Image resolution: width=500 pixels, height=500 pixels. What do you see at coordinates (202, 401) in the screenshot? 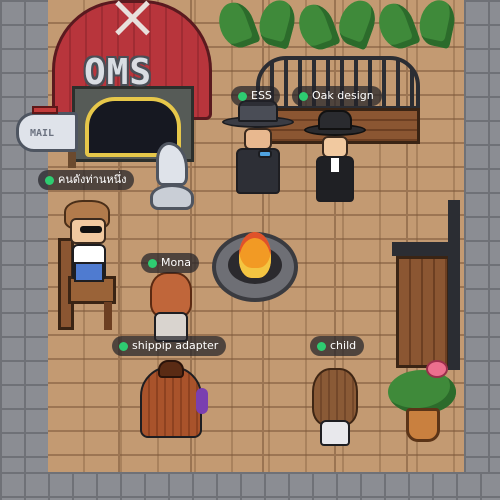
I see `avatar-cape-accent` at bounding box center [202, 401].